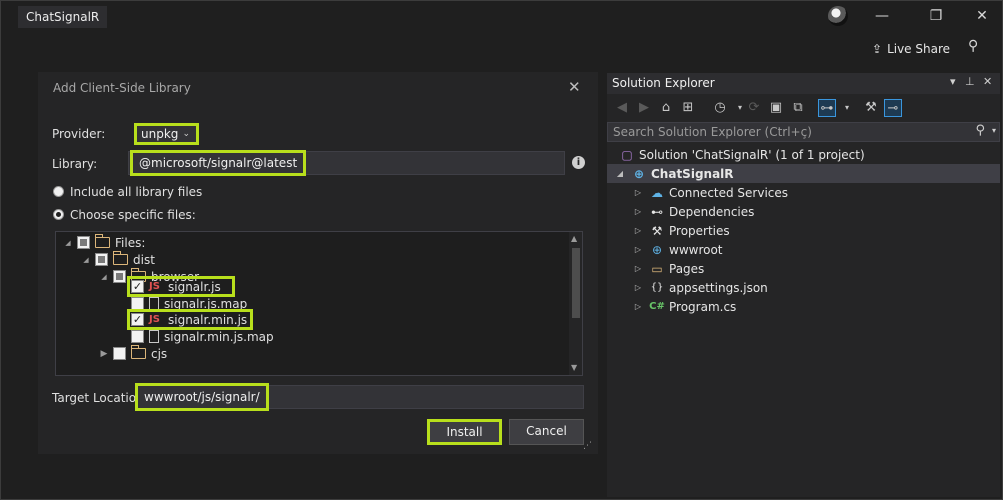 Image resolution: width=1003 pixels, height=500 pixels. Describe the element at coordinates (657, 230) in the screenshot. I see `wrench-icon: ⚒` at that location.